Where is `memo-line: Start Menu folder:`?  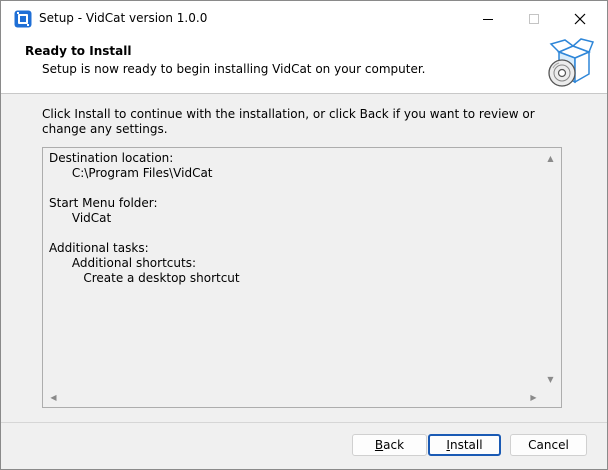
memo-line: Start Menu folder: is located at coordinates (103, 203).